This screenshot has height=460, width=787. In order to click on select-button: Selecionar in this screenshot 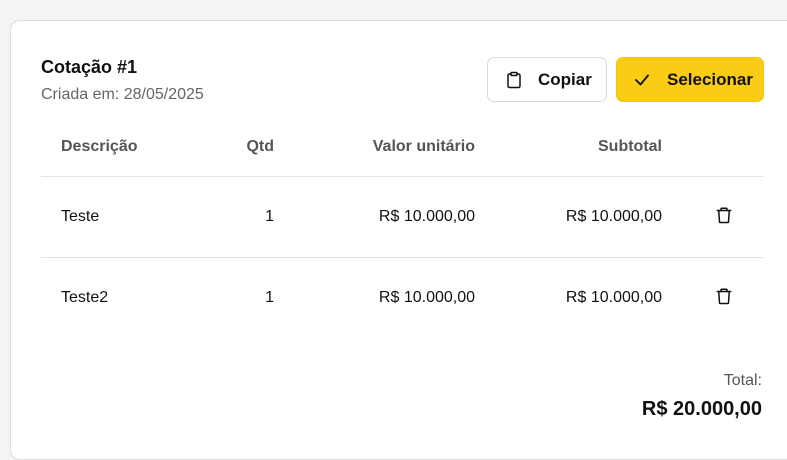, I will do `click(690, 79)`.